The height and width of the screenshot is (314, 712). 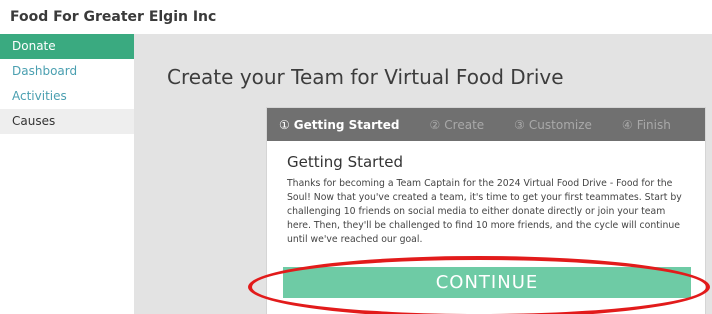 What do you see at coordinates (560, 124) in the screenshot?
I see `step-label: Customize` at bounding box center [560, 124].